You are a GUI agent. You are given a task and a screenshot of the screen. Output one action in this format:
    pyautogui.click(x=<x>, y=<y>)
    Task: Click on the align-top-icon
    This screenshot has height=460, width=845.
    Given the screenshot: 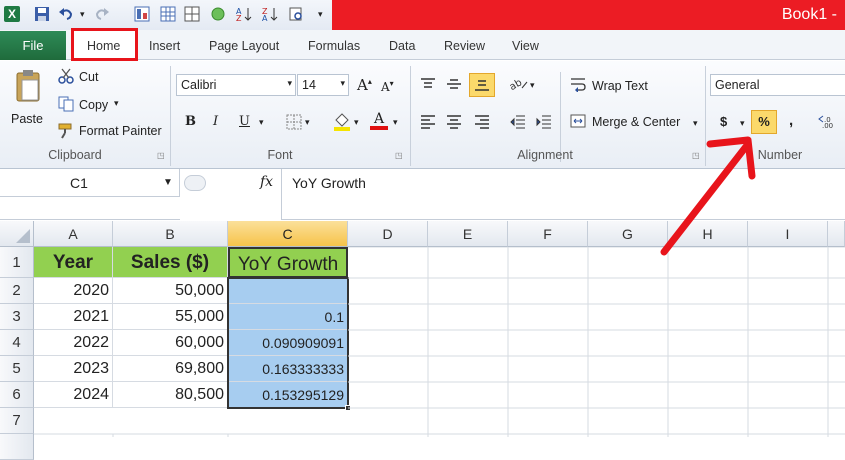 What is the action you would take?
    pyautogui.click(x=428, y=86)
    